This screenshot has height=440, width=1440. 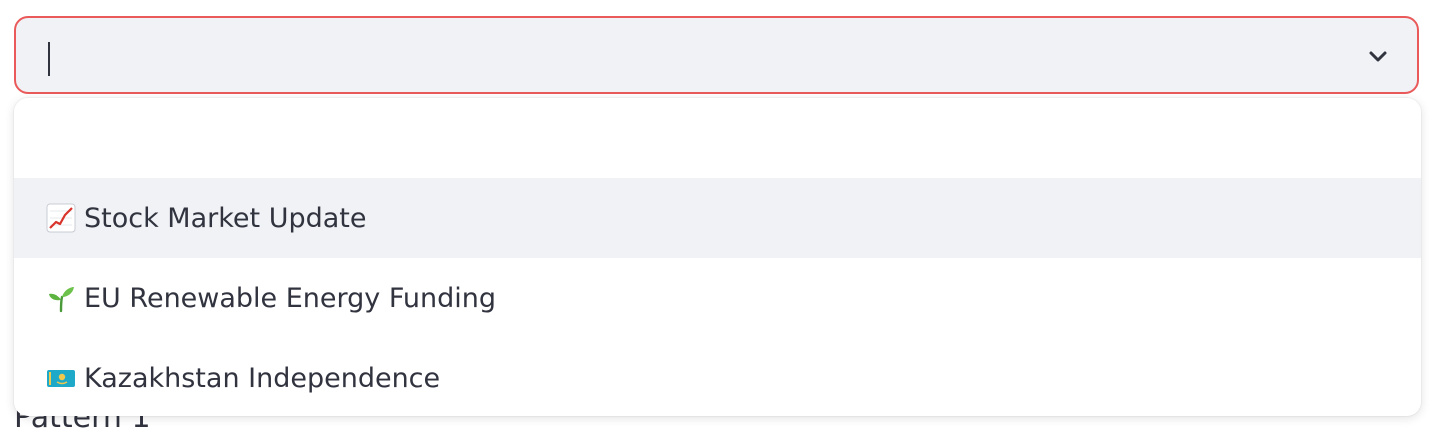 I want to click on option-label: Kazakhstan Independence, so click(x=262, y=378).